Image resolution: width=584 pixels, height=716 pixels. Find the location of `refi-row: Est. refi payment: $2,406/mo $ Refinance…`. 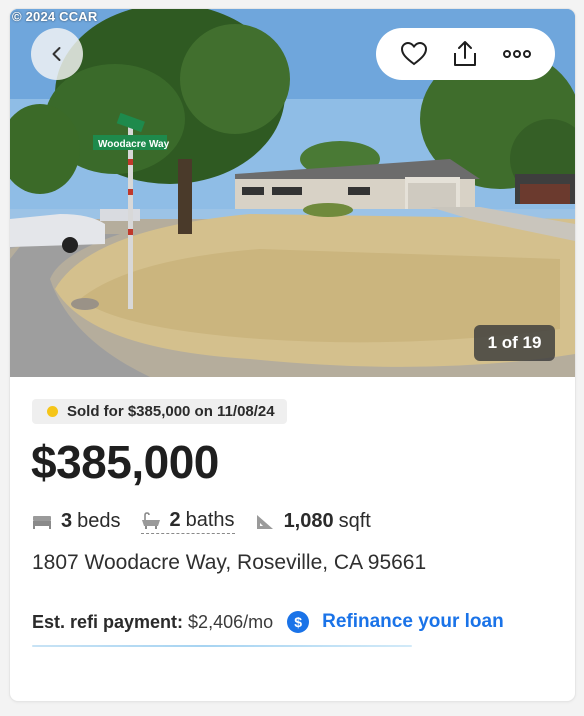

refi-row: Est. refi payment: $2,406/mo $ Refinance… is located at coordinates (268, 622).